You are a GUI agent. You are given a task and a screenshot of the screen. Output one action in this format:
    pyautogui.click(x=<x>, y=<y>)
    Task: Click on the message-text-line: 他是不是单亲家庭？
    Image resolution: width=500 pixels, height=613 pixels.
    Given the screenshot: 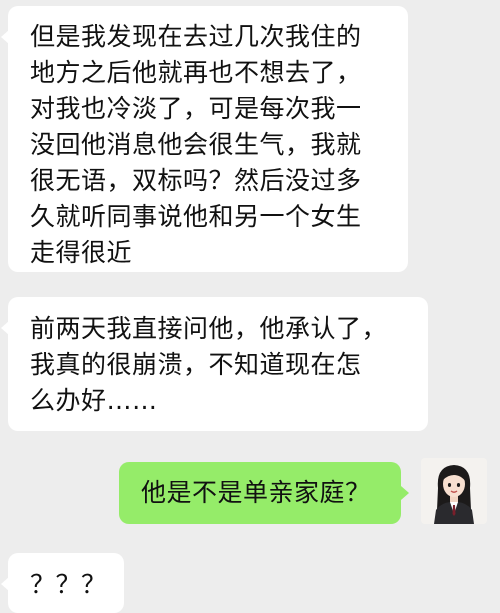 What is the action you would take?
    pyautogui.click(x=256, y=492)
    